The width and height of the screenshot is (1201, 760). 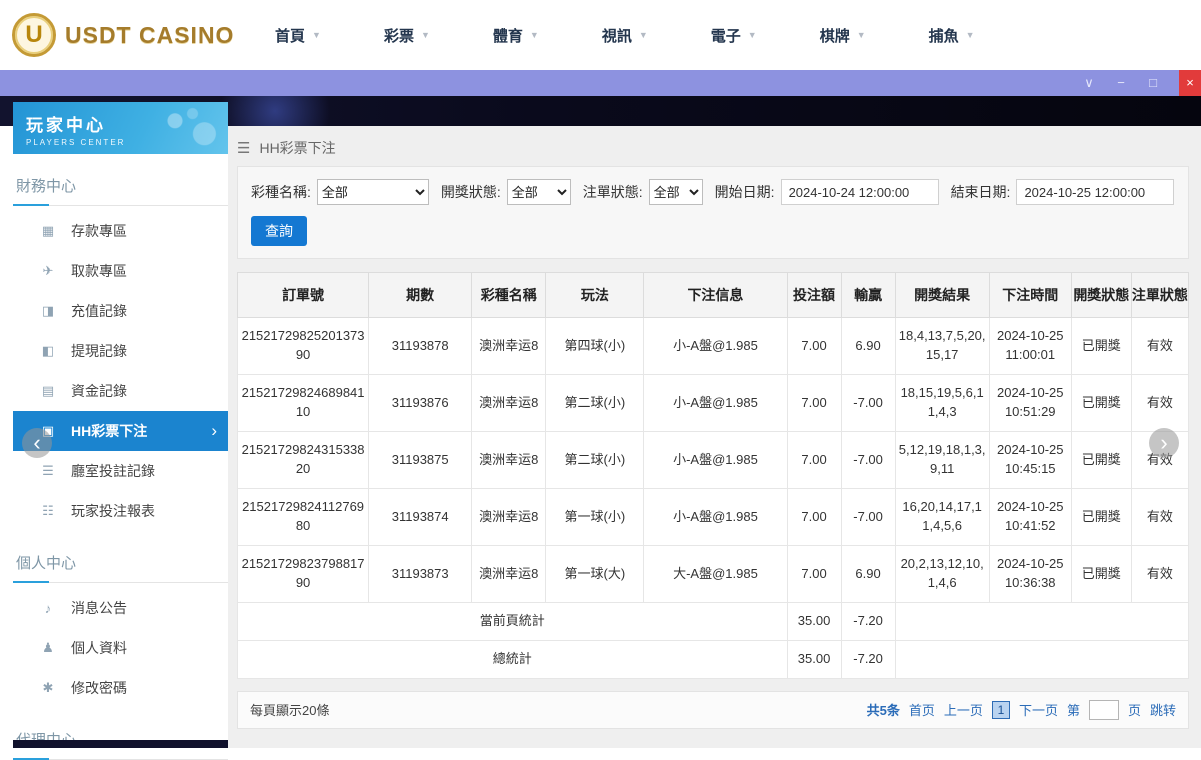 I want to click on nav-item-live-video: 視訊 ▼, so click(x=625, y=35).